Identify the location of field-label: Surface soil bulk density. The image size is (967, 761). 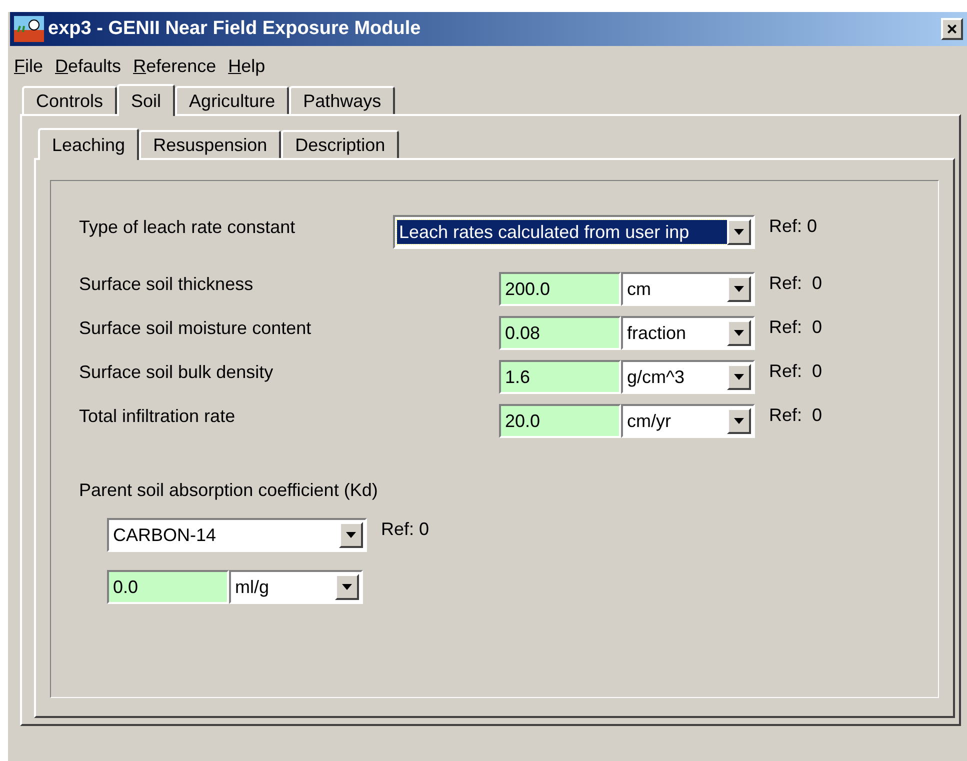
(176, 372).